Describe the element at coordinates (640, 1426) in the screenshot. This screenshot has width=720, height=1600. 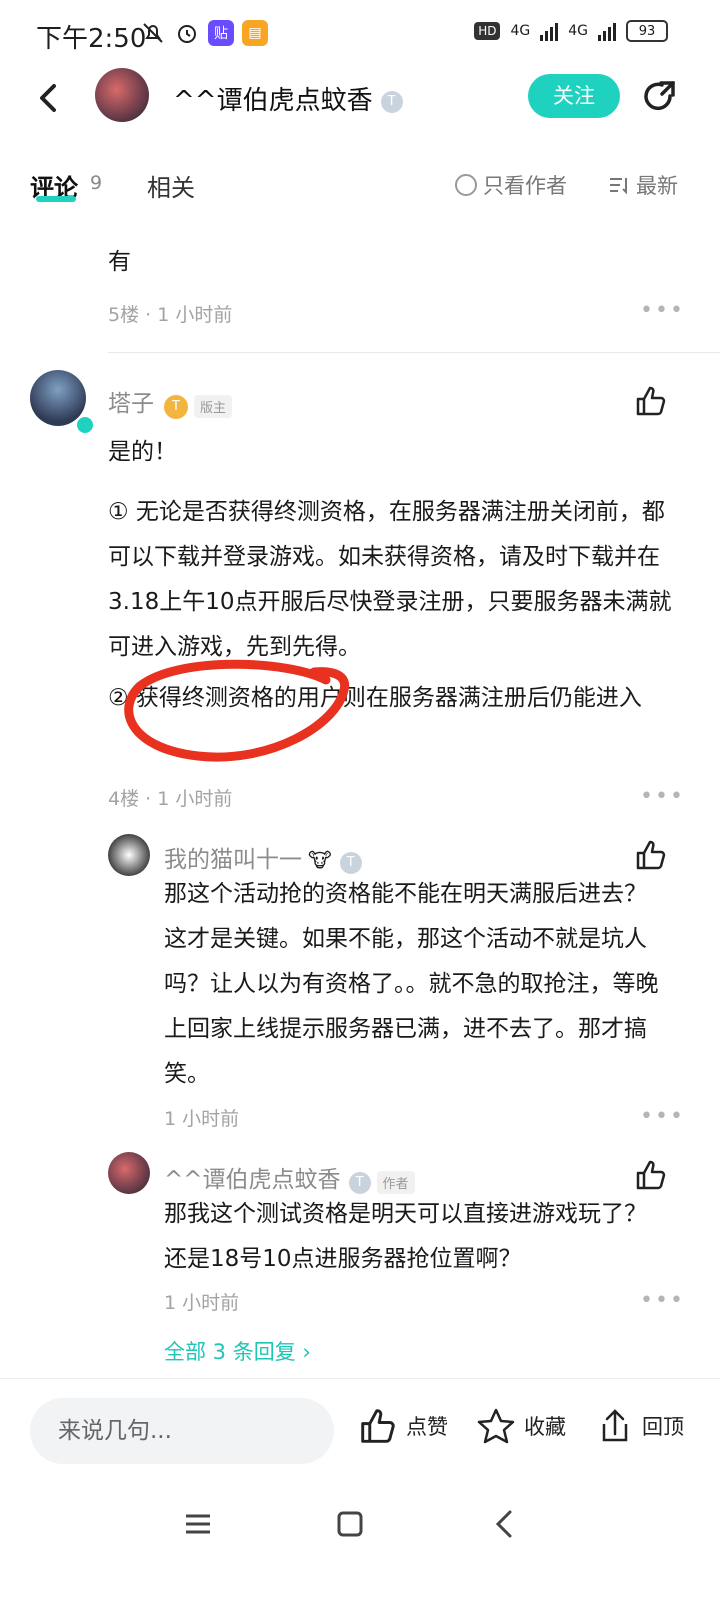
I see `back-to-top-button: 回顶` at that location.